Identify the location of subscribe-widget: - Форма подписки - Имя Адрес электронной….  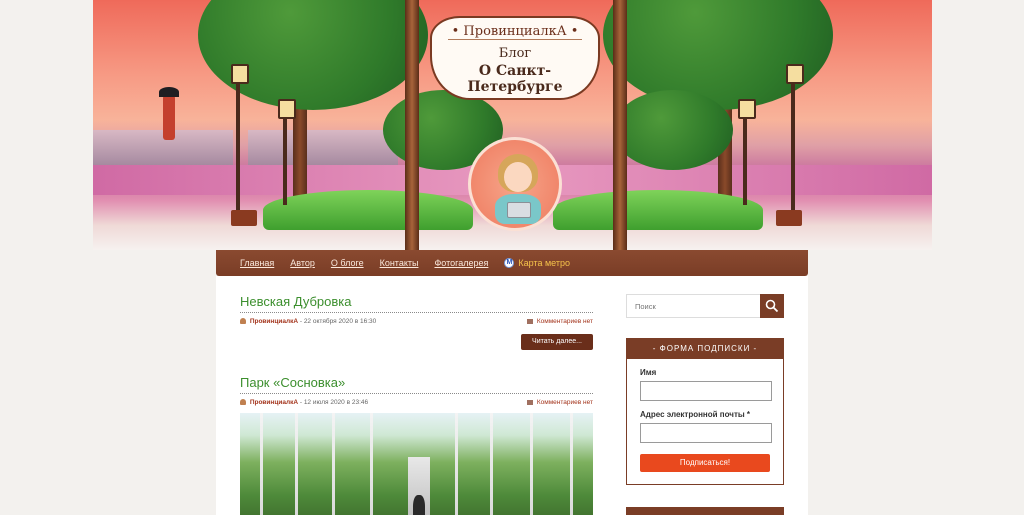
(705, 411).